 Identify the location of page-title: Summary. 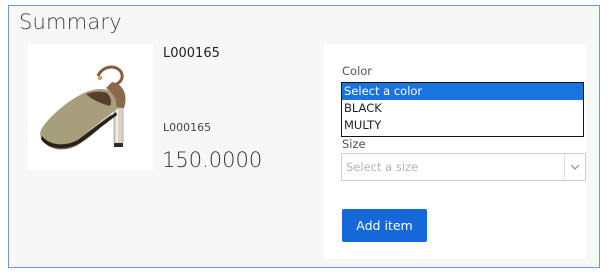
(70, 22).